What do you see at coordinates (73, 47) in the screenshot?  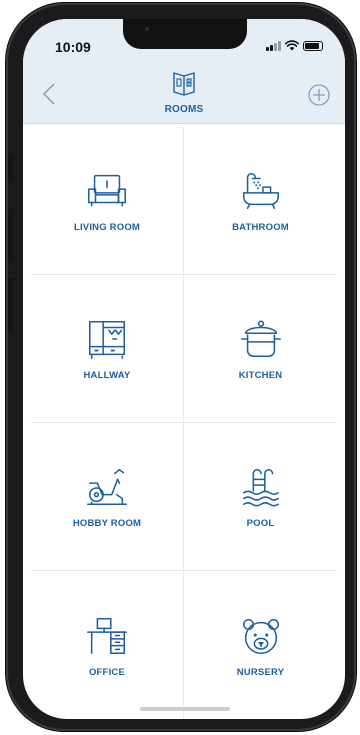 I see `status-time: 10:09` at bounding box center [73, 47].